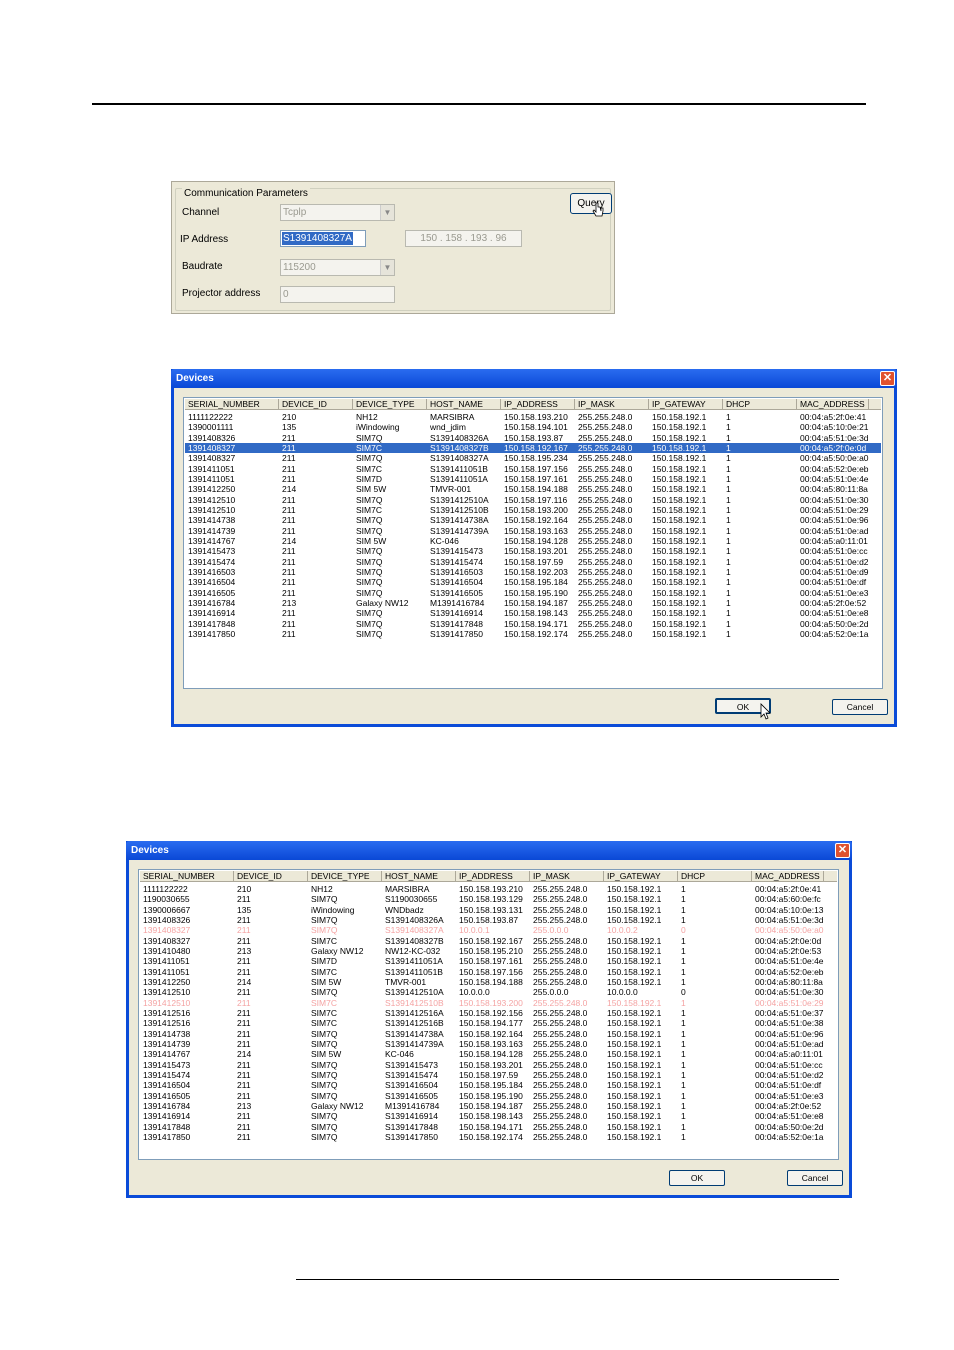 The image size is (954, 1350). What do you see at coordinates (167, 1105) in the screenshot?
I see `table-cell: 1391416784` at bounding box center [167, 1105].